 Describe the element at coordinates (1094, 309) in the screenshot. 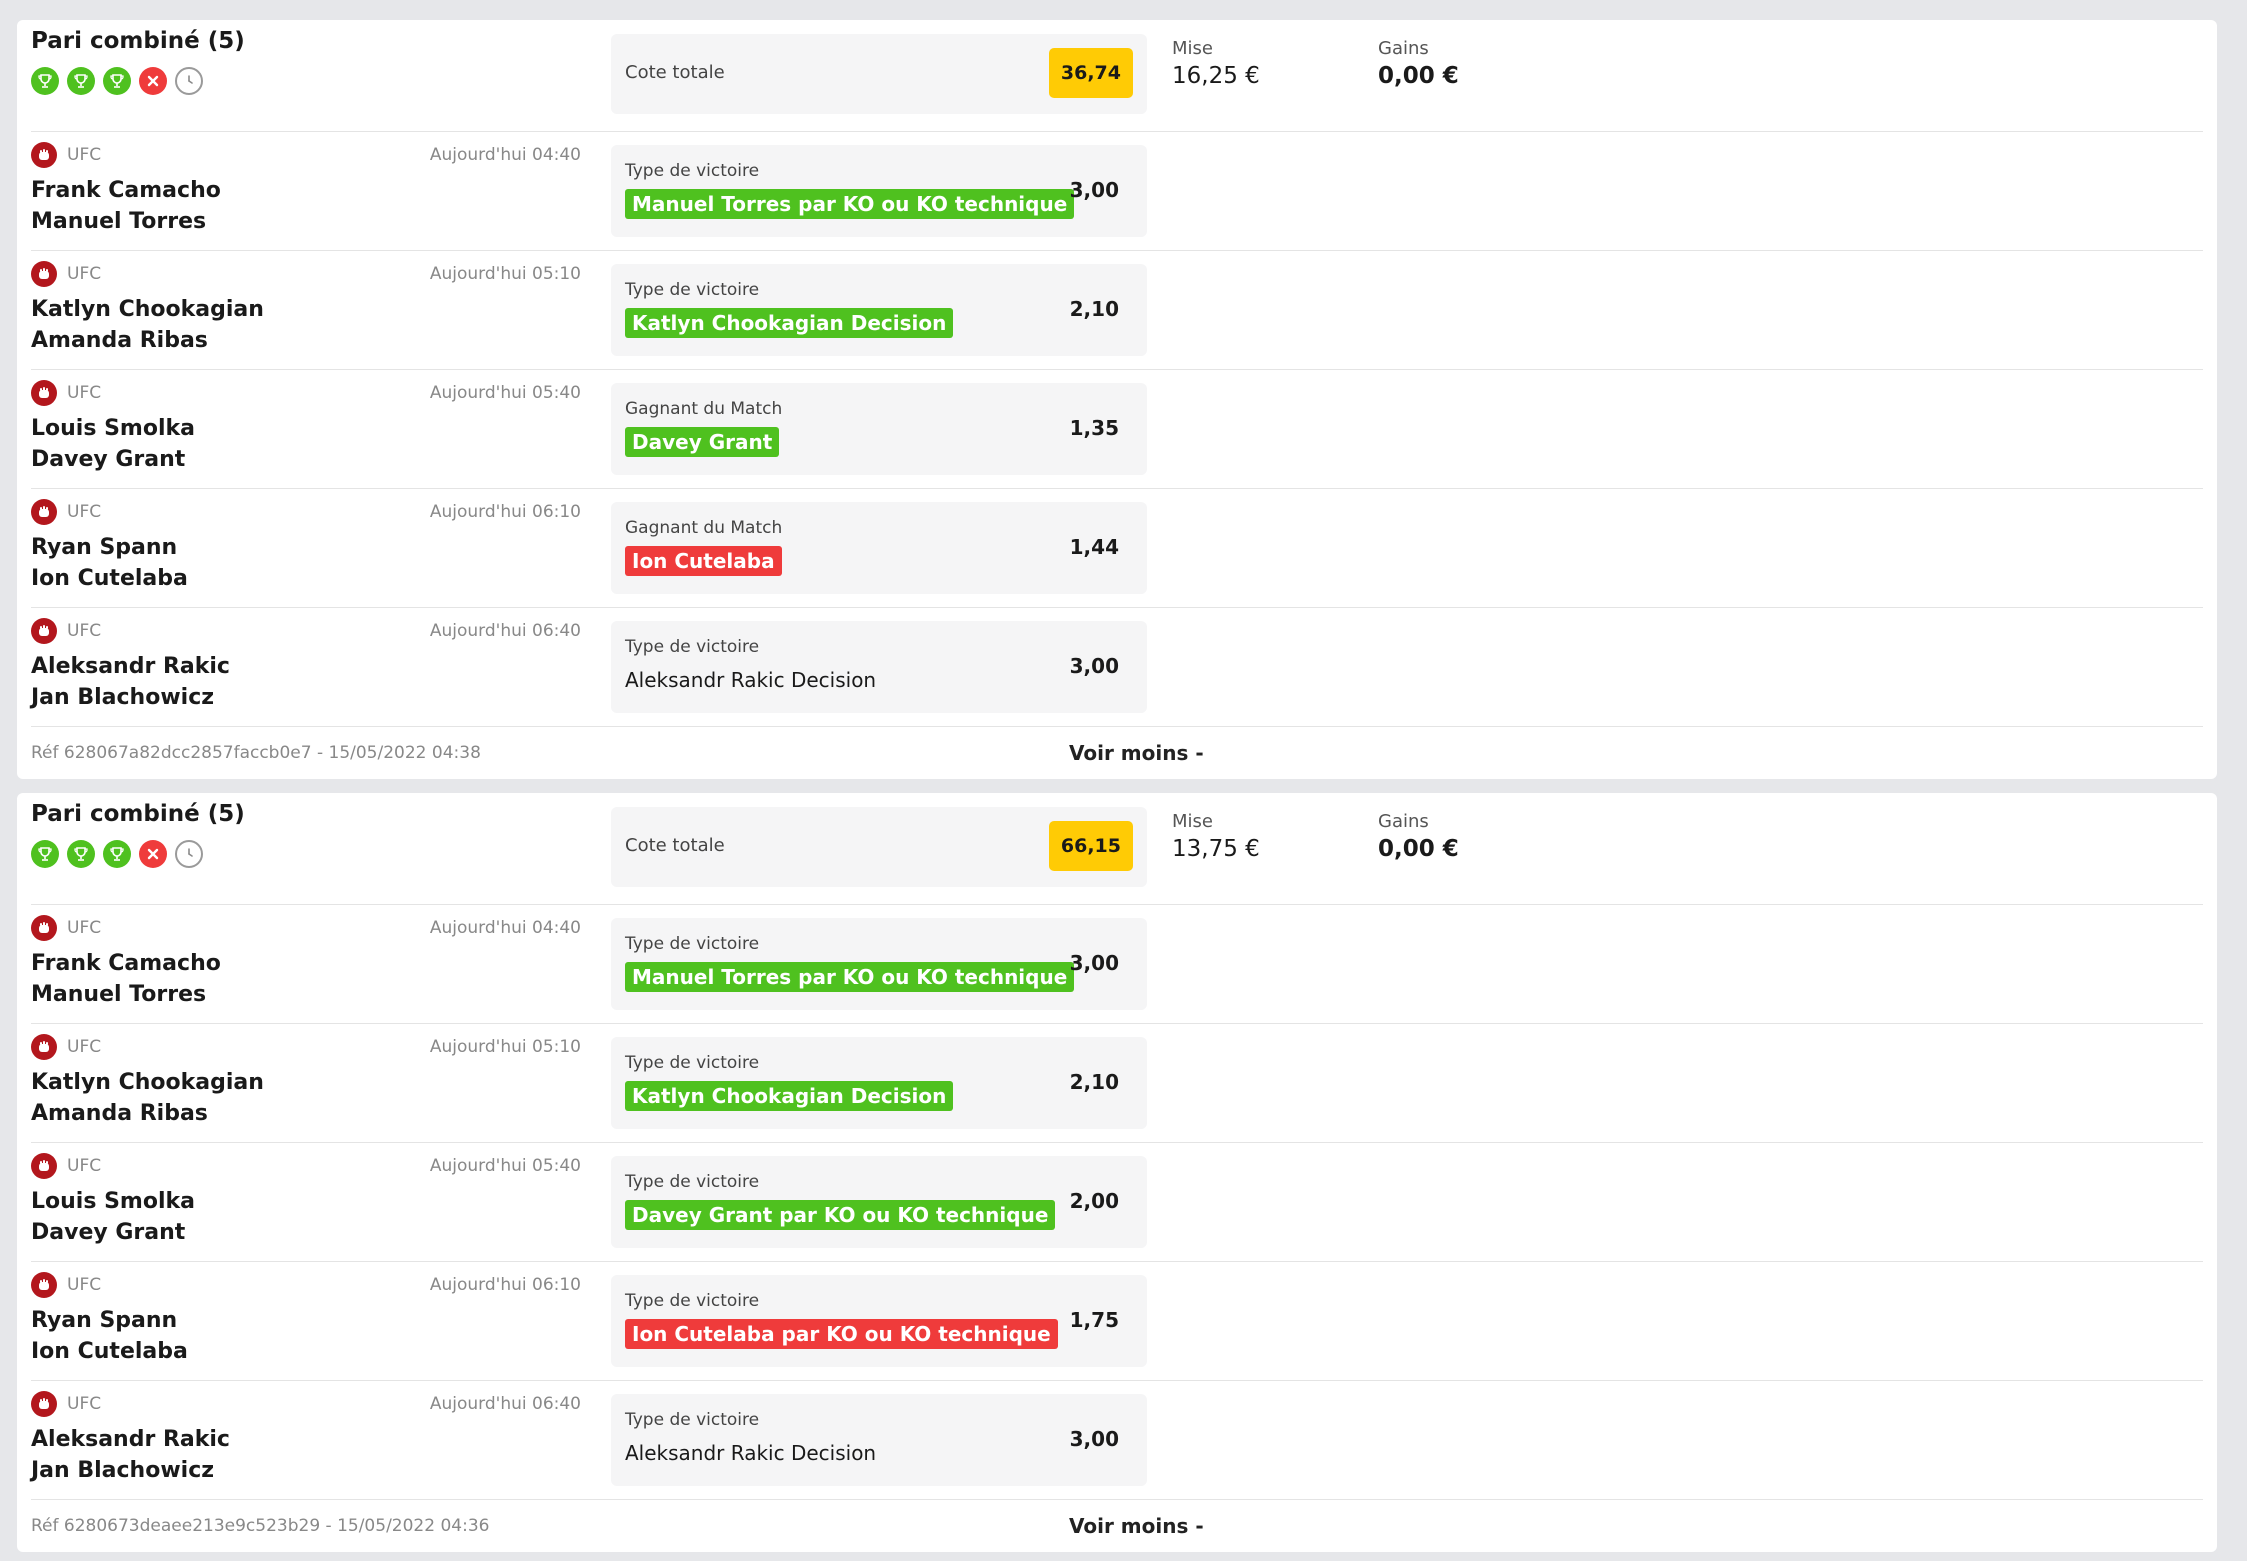

I see `selection-odd: 2,10` at that location.